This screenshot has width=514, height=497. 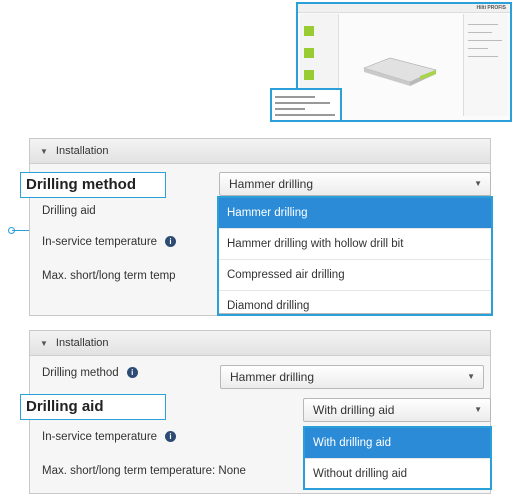 What do you see at coordinates (144, 471) in the screenshot?
I see `max-temperature-label: Max. short/long term temperature: None` at bounding box center [144, 471].